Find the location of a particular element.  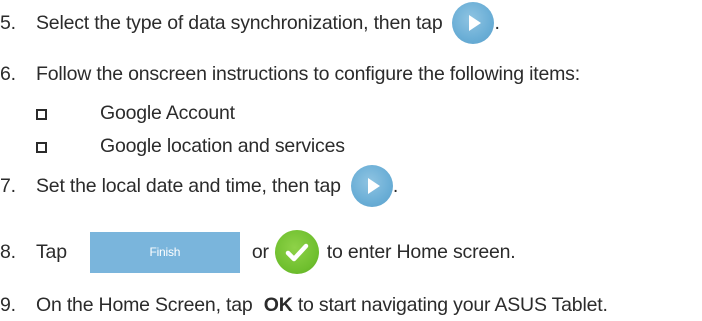

checkmark-icon is located at coordinates (297, 252).